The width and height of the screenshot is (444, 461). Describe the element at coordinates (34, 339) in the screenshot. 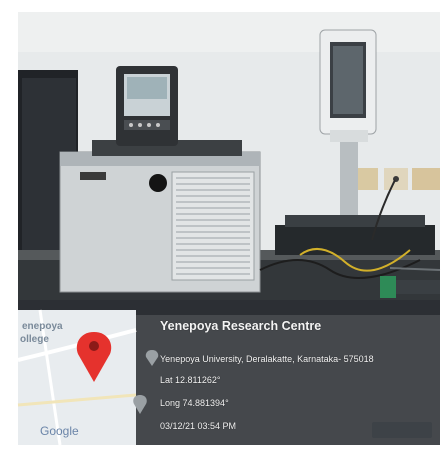

I see `map-place-label-2: ollege` at that location.